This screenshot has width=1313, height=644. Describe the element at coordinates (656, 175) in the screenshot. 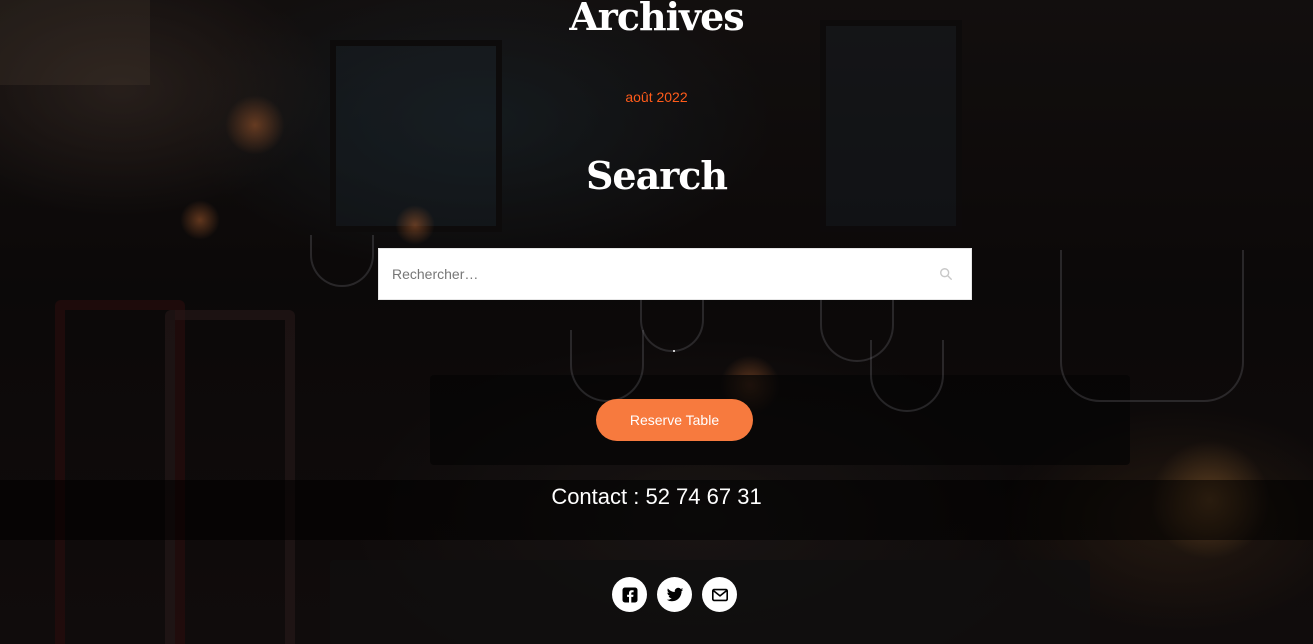

I see `search-heading: Search` at that location.